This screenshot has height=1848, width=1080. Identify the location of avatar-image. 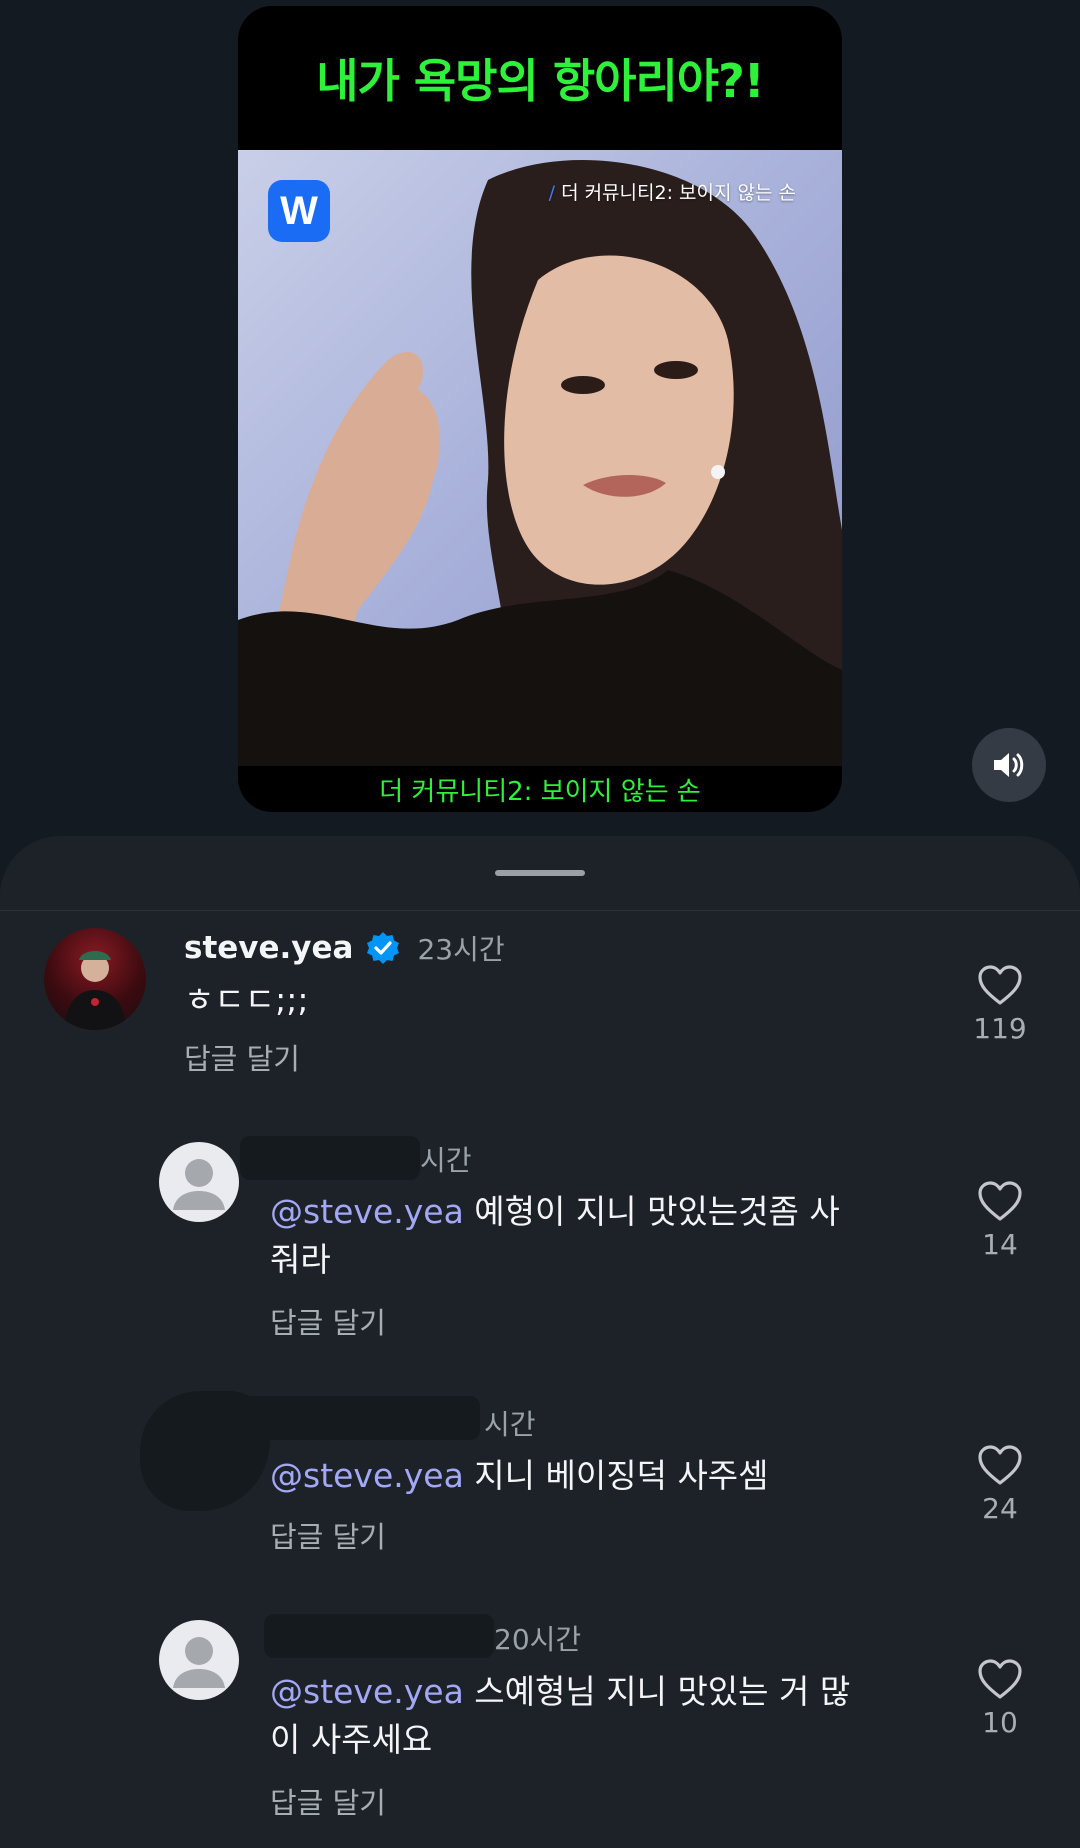
(95, 990).